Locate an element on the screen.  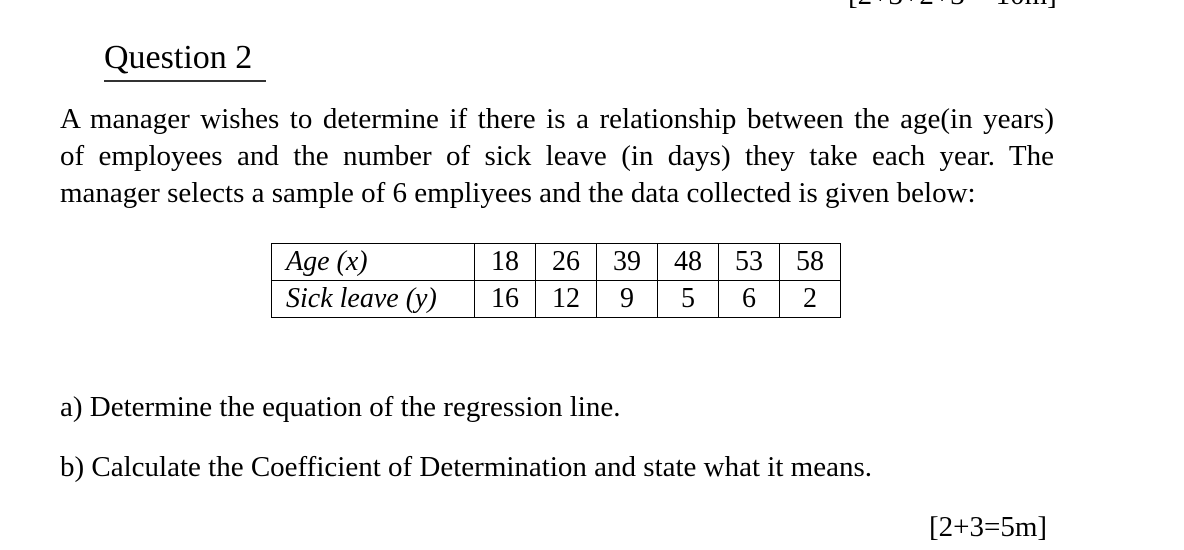
table-row-age: Age (x) 18 26 39 48 53 58 is located at coordinates (556, 262).